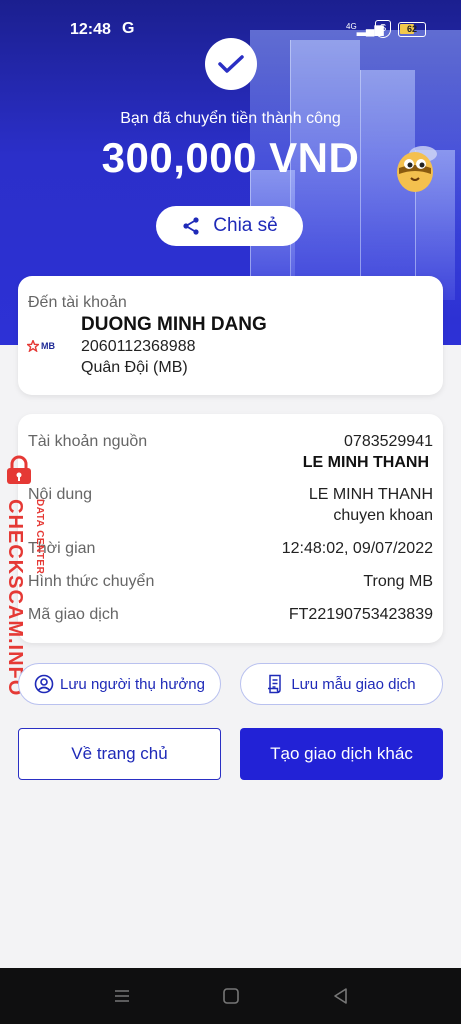 Image resolution: width=461 pixels, height=1024 pixels. What do you see at coordinates (44, 684) in the screenshot?
I see `user-circle-icon` at bounding box center [44, 684].